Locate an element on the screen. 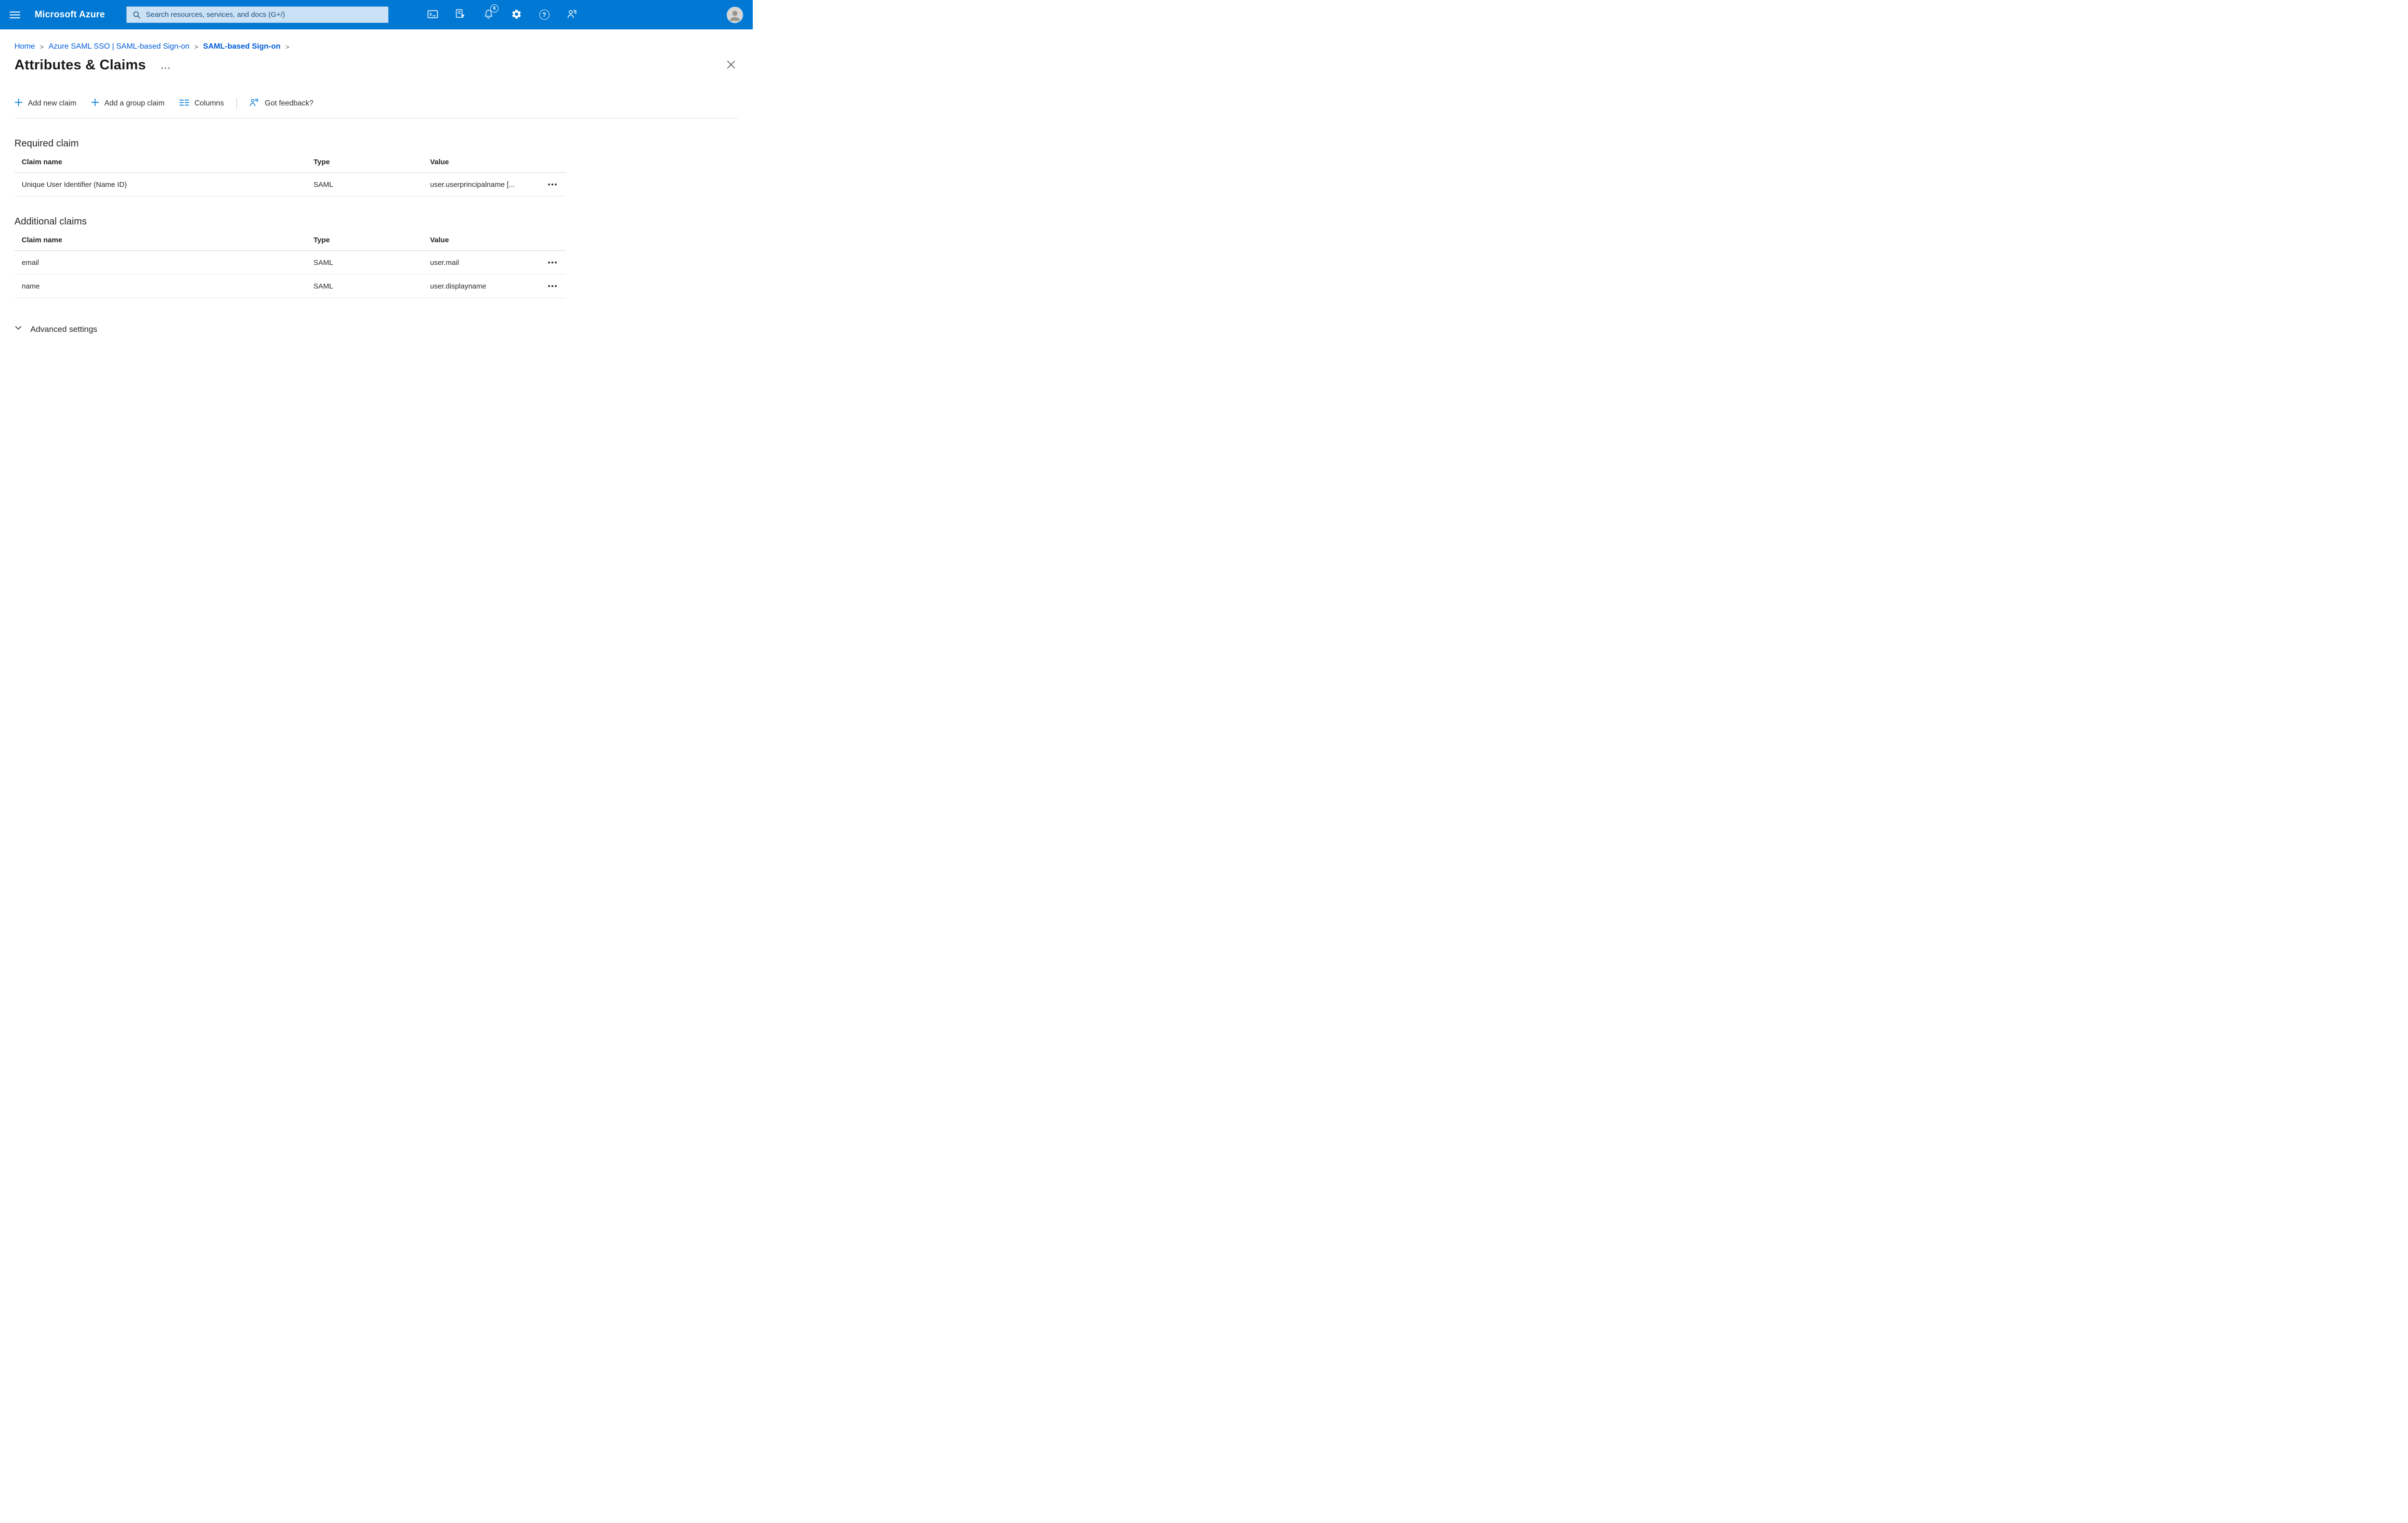 Image resolution: width=2408 pixels, height=1523 pixels. add-group-claim-button: Add a group claim is located at coordinates (128, 103).